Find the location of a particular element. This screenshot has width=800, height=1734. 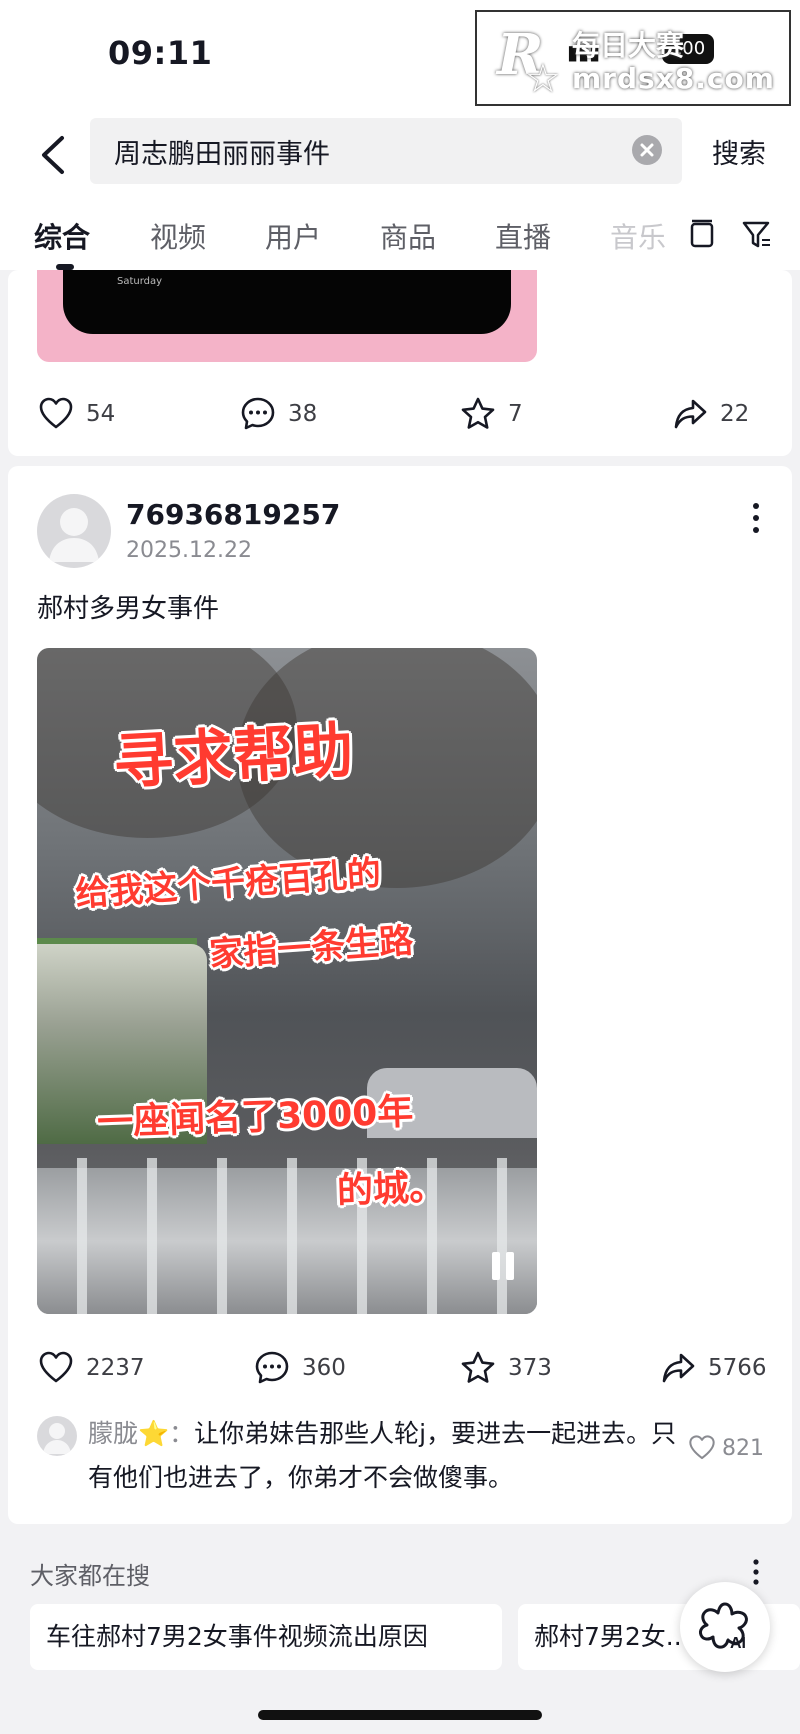

thumbnail-phone-image: Saturday is located at coordinates (287, 302).